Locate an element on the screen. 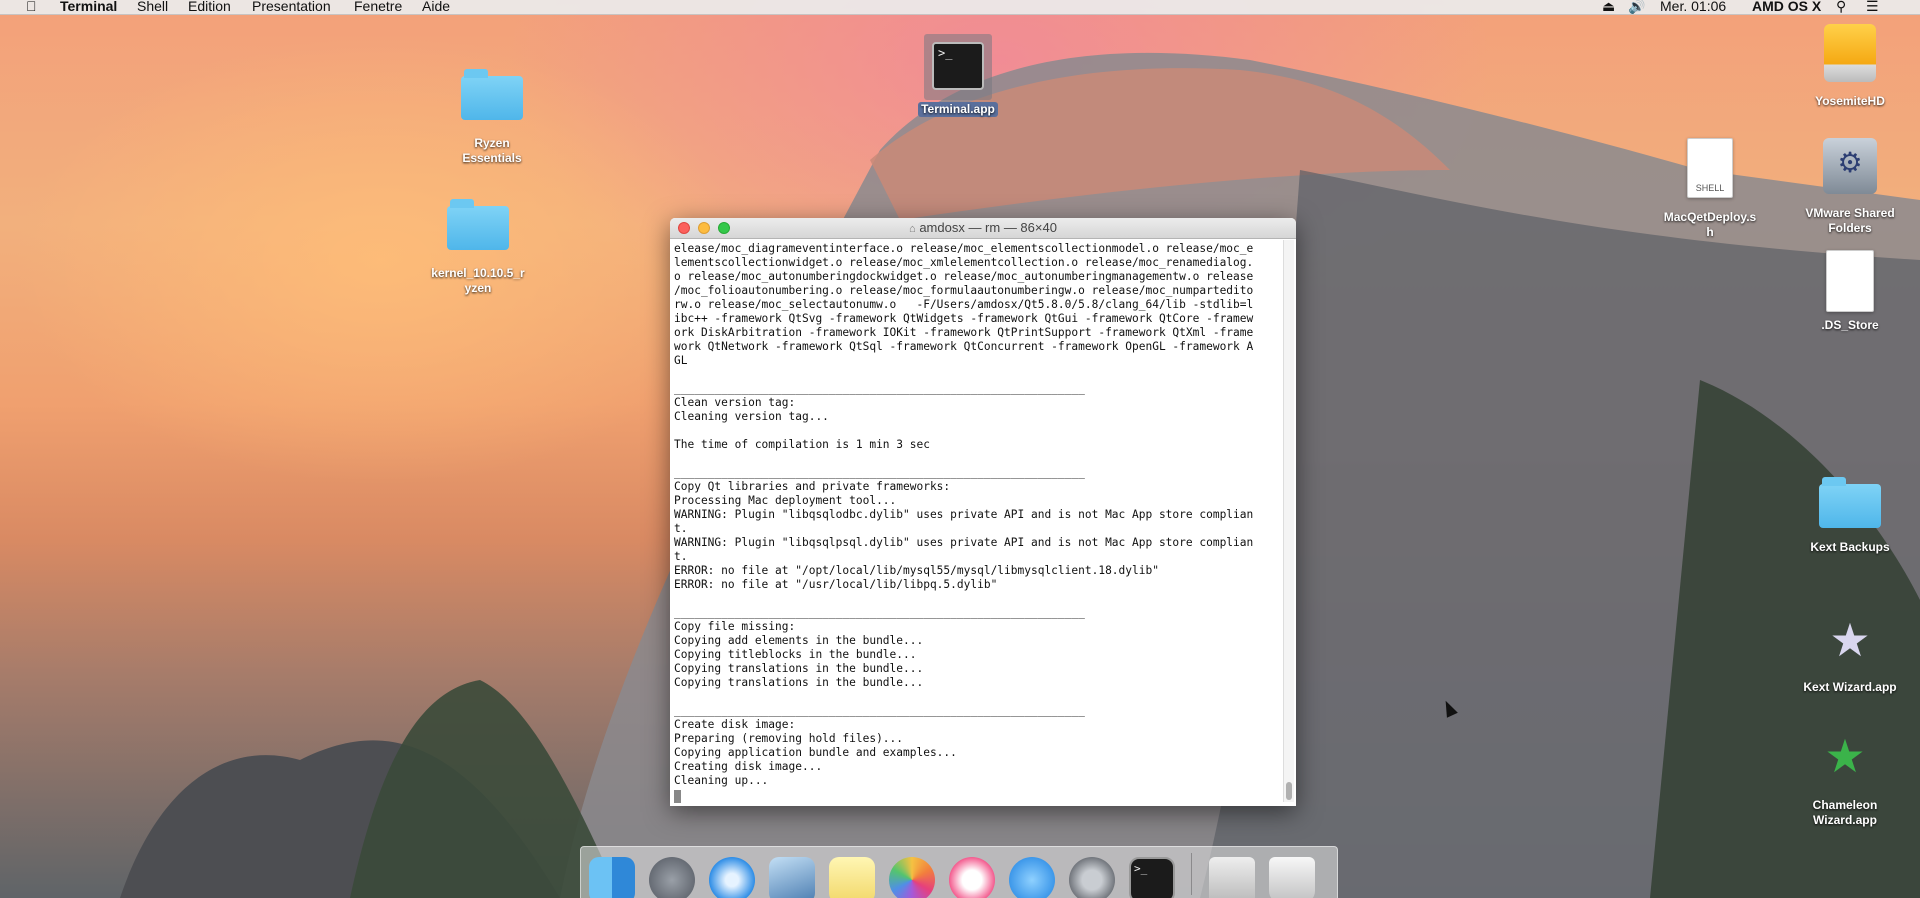  desktop-icon-kext-wizard: ★ Kext Wizard.app is located at coordinates (1850, 652).